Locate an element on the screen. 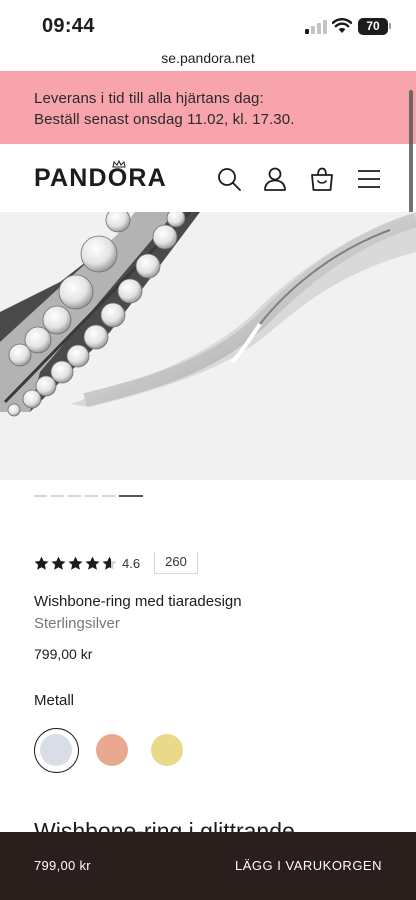  review-count: 260 is located at coordinates (176, 563).